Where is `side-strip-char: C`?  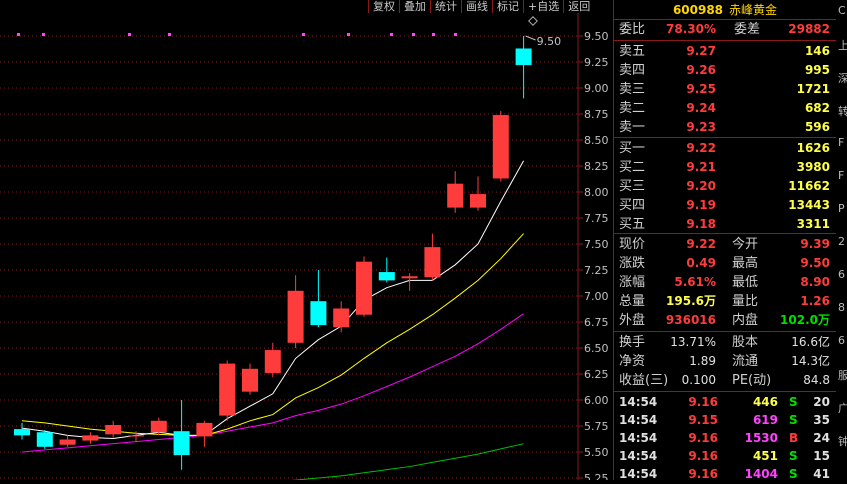 side-strip-char: C is located at coordinates (842, 10).